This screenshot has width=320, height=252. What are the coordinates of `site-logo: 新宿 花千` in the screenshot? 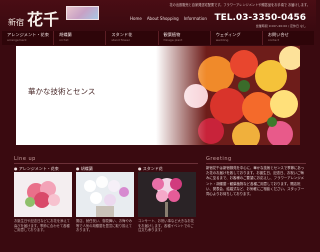 It's located at (33, 17).